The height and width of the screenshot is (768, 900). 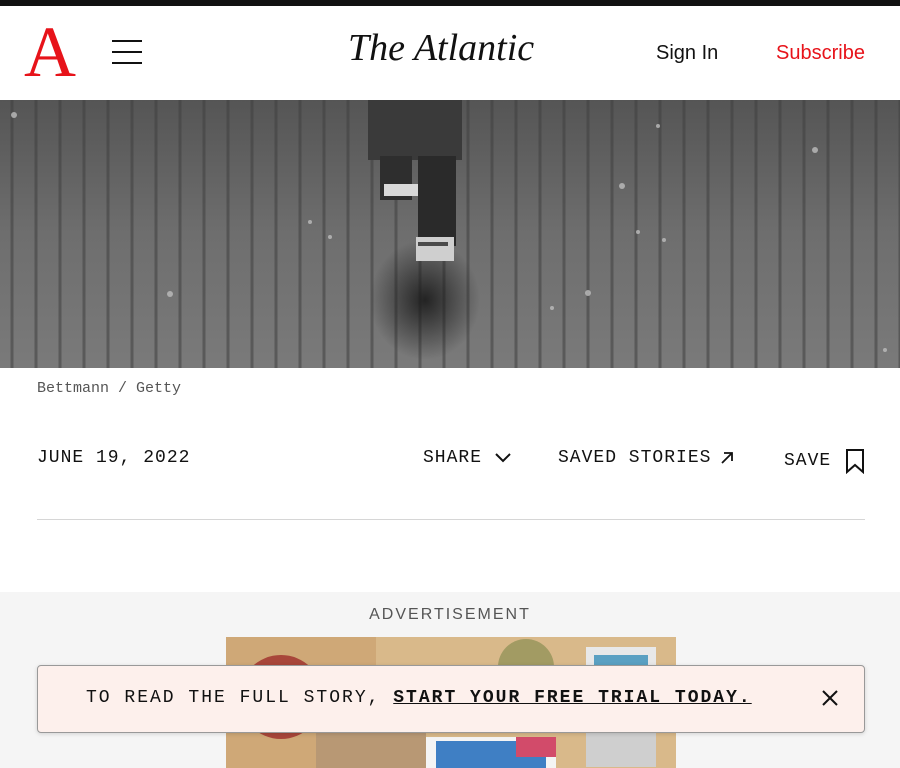 I want to click on free-trial-link: START YOUR FREE TRIAL TODAY., so click(x=572, y=698).